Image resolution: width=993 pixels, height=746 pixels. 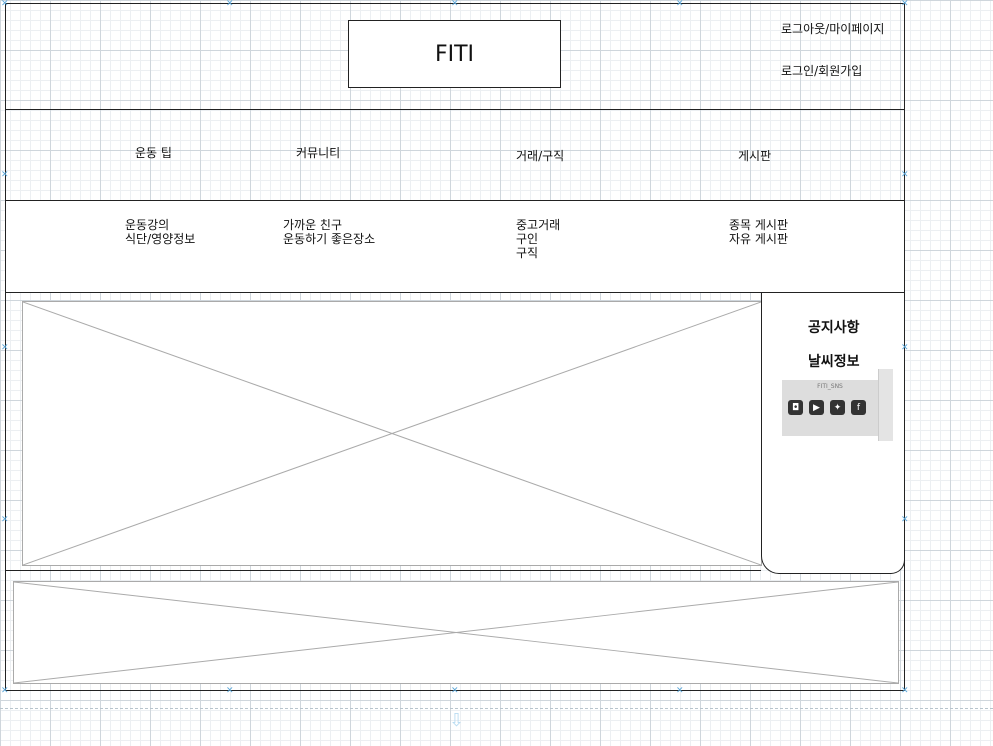 I want to click on placeholder-cross-icon, so click(x=456, y=632).